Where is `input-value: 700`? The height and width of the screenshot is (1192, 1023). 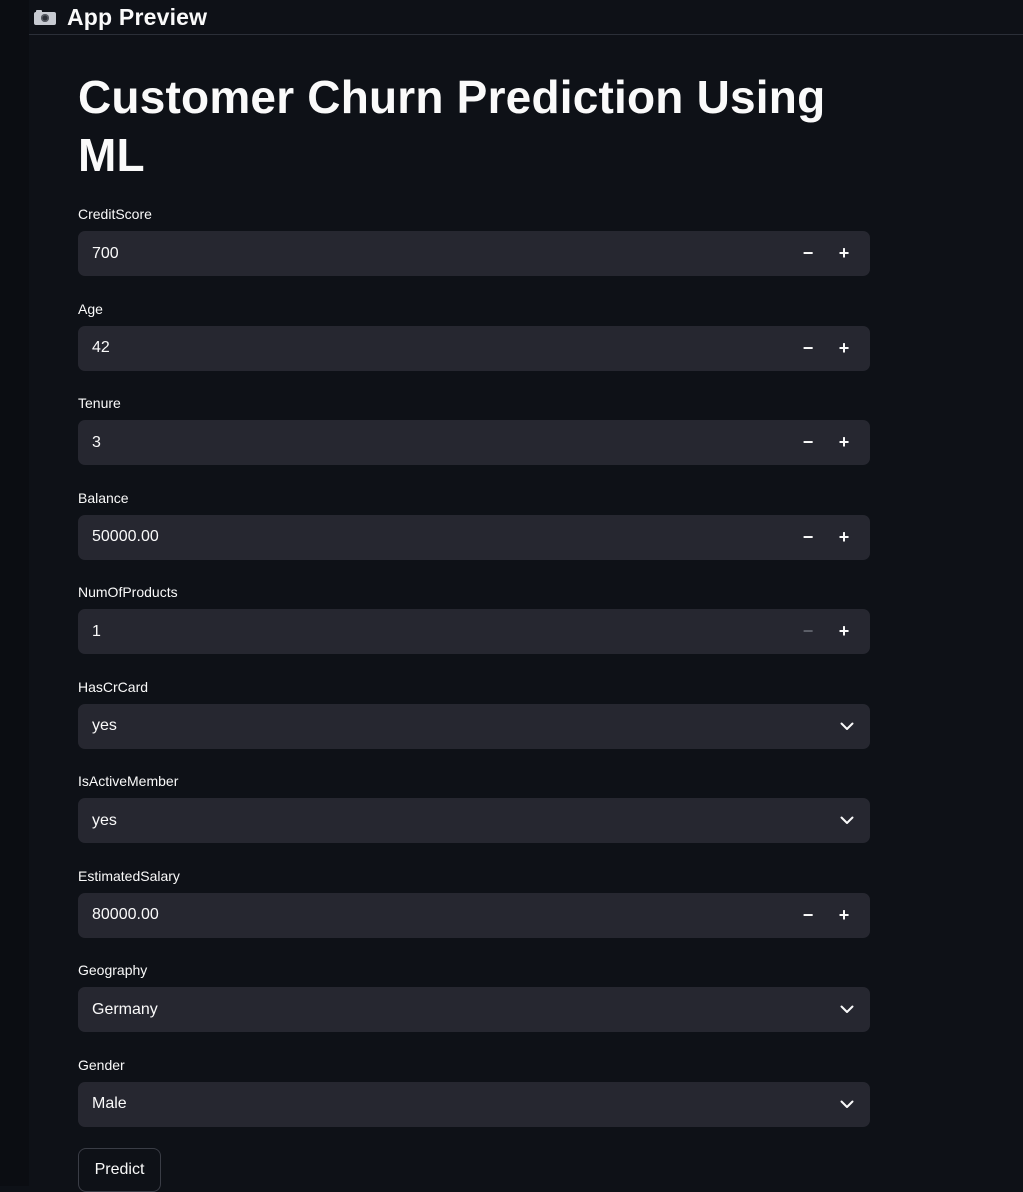
input-value: 700 is located at coordinates (441, 254).